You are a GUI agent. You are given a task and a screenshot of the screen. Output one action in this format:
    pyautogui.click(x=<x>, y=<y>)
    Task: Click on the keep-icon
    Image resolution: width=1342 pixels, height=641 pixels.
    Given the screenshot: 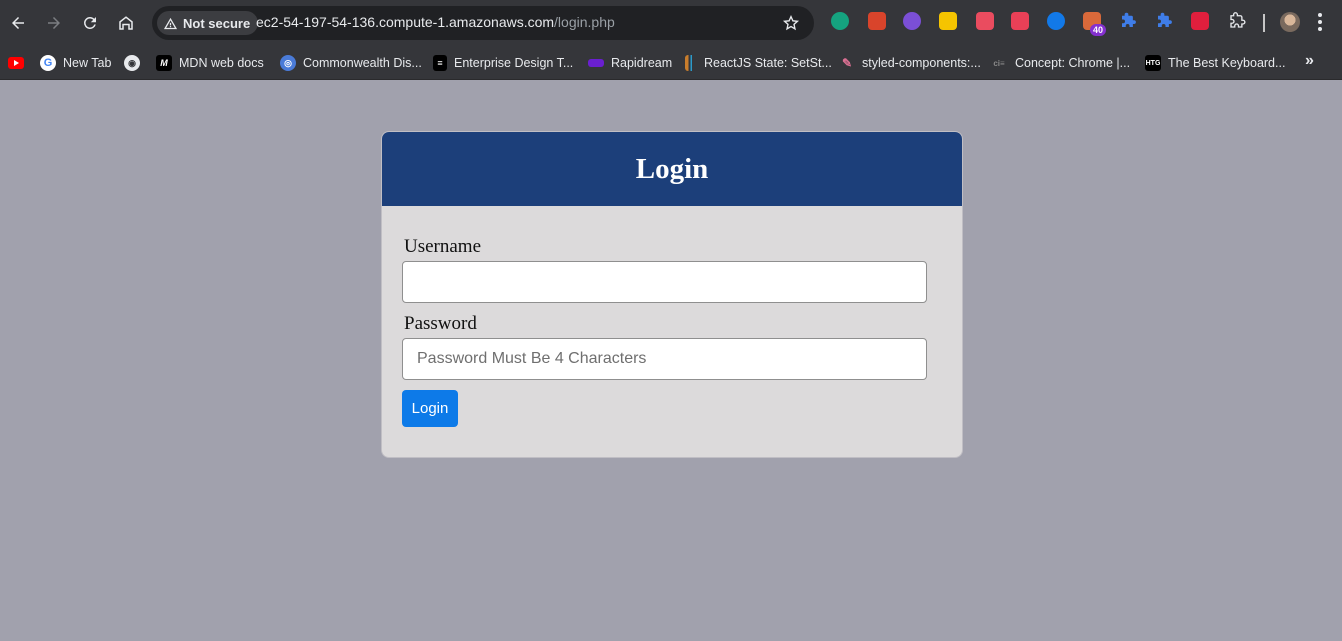 What is the action you would take?
    pyautogui.click(x=948, y=21)
    